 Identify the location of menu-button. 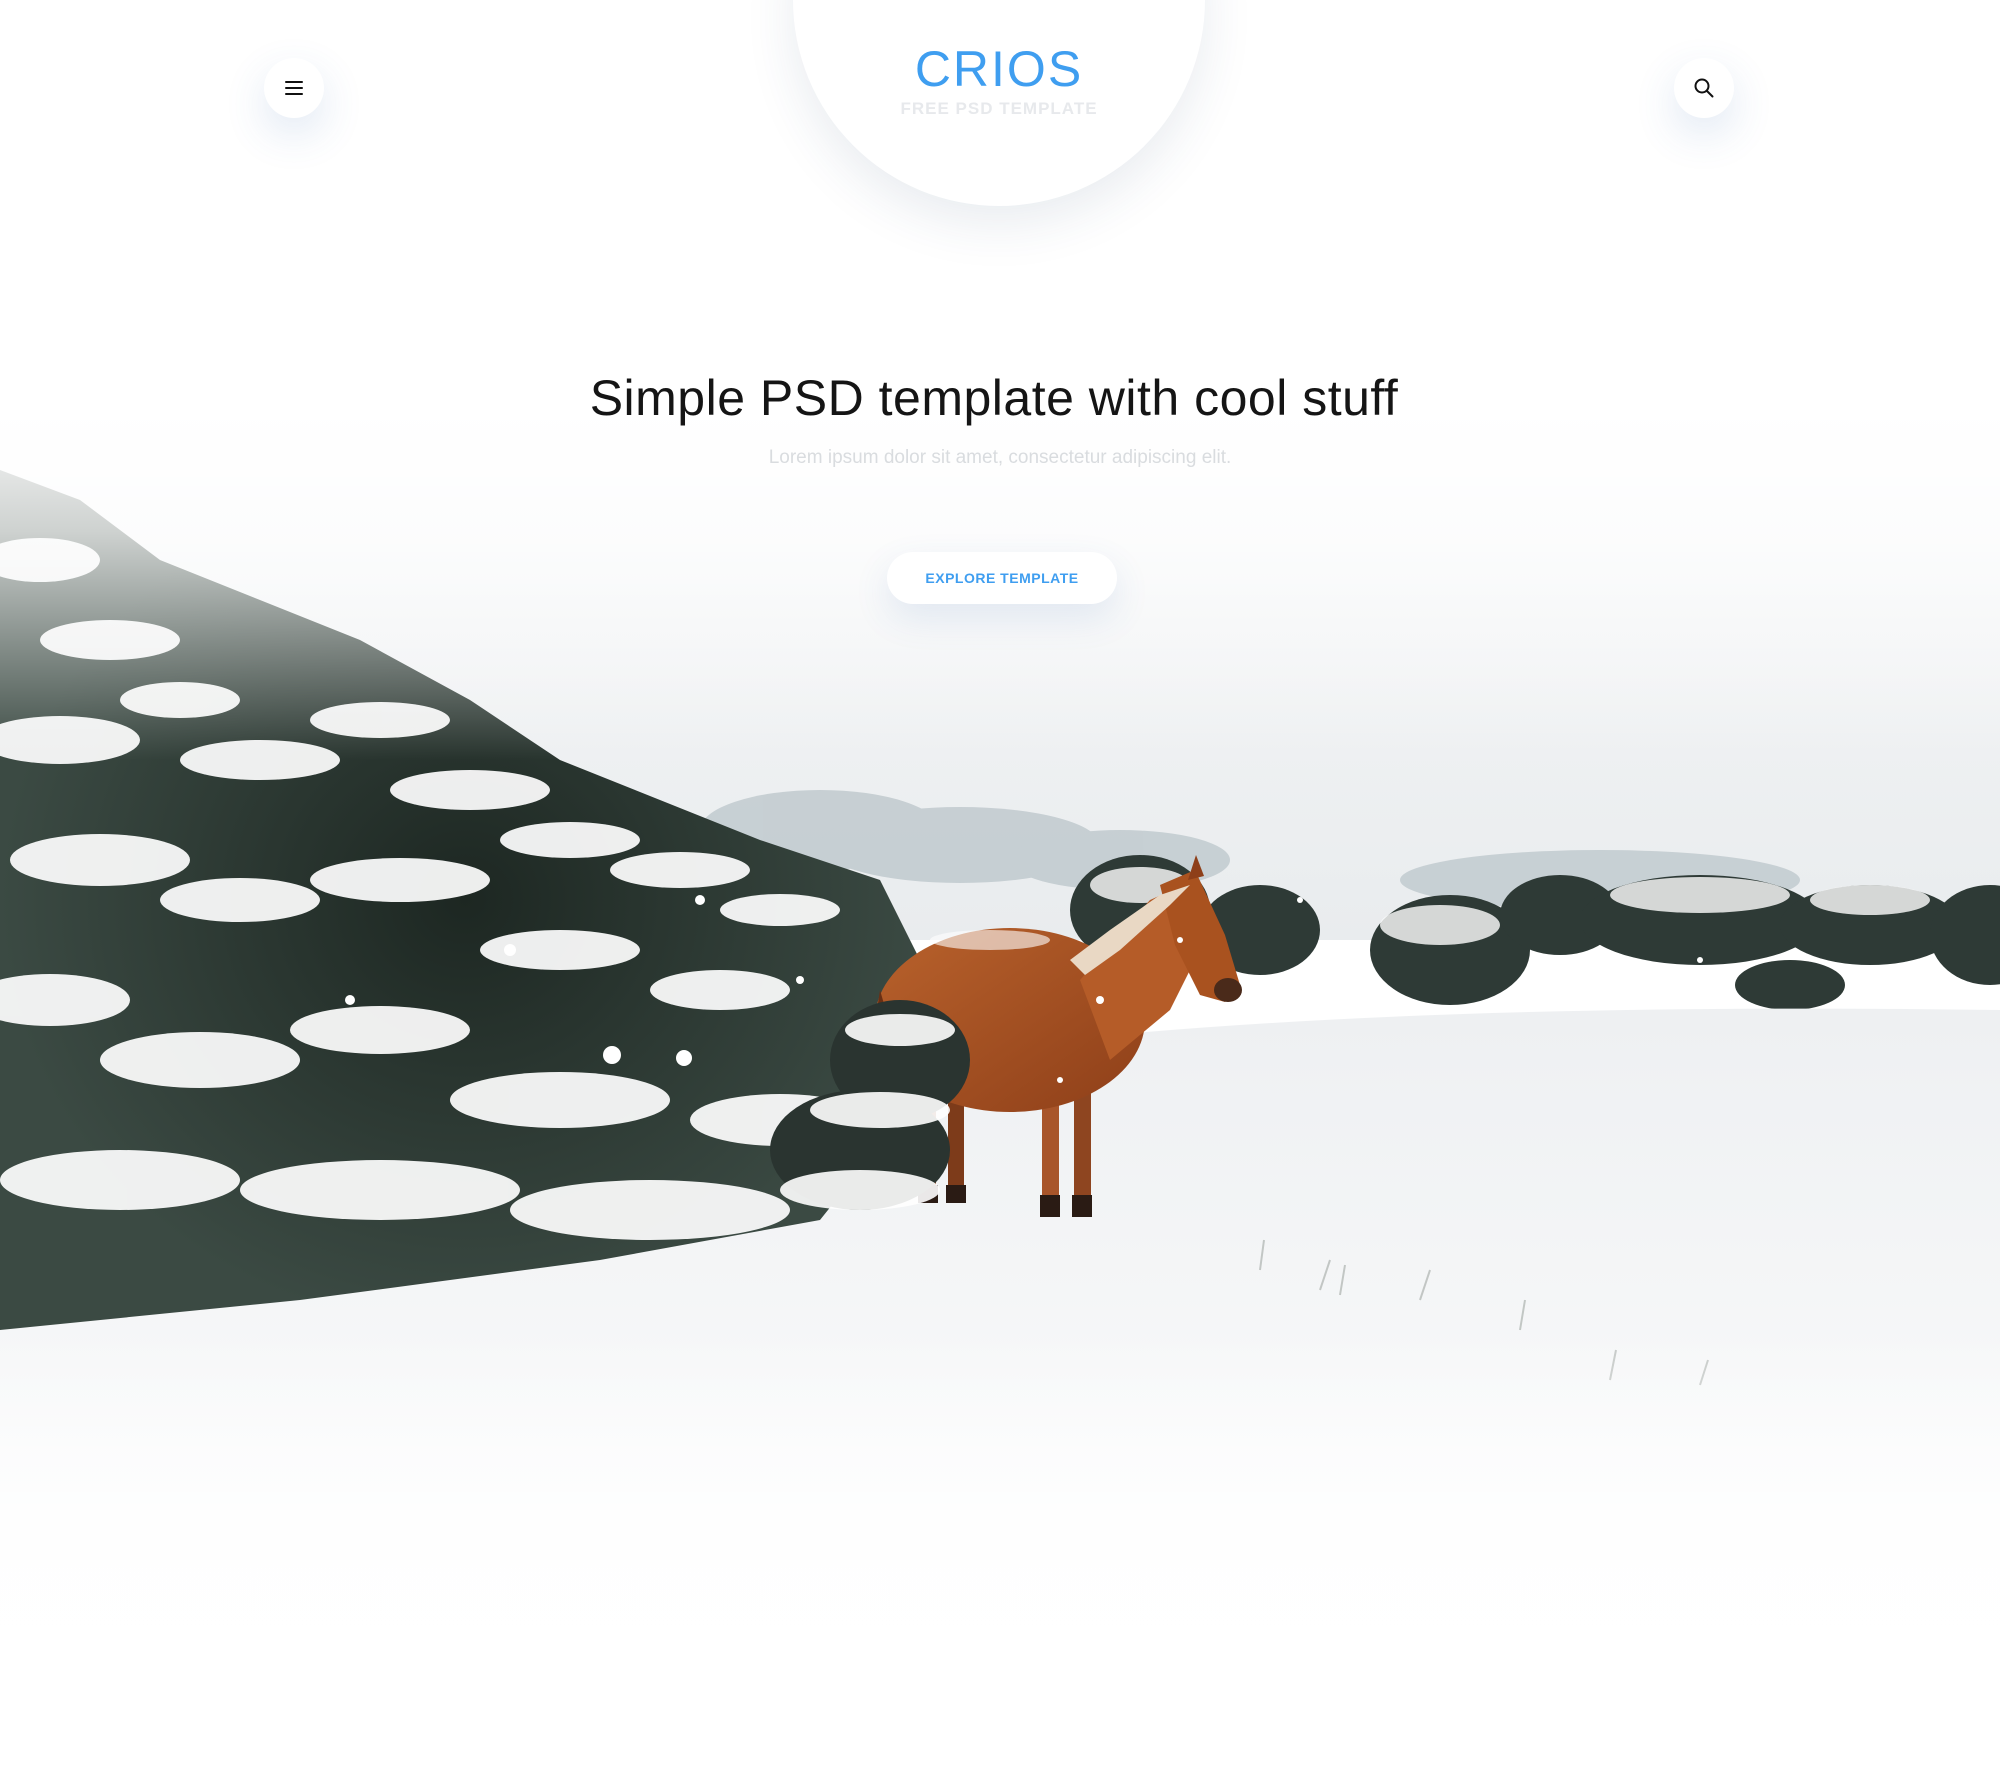
(294, 88).